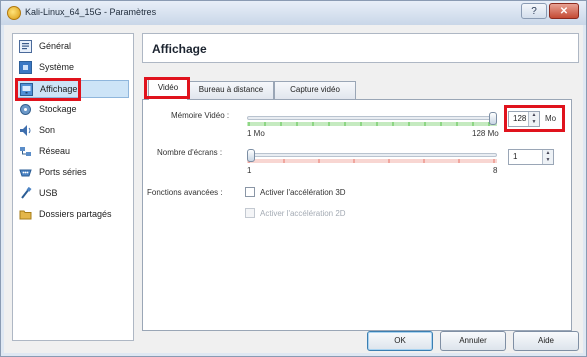 The width and height of the screenshot is (587, 357). Describe the element at coordinates (372, 155) in the screenshot. I see `screens-slider-track` at that location.